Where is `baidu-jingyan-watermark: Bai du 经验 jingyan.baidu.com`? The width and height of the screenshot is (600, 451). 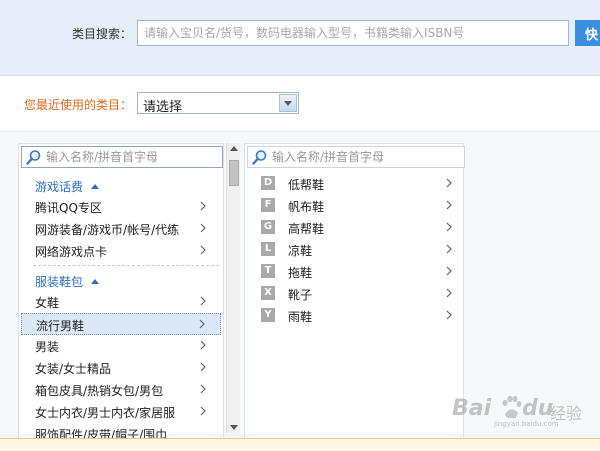 baidu-jingyan-watermark: Bai du 经验 jingyan.baidu.com is located at coordinates (526, 410).